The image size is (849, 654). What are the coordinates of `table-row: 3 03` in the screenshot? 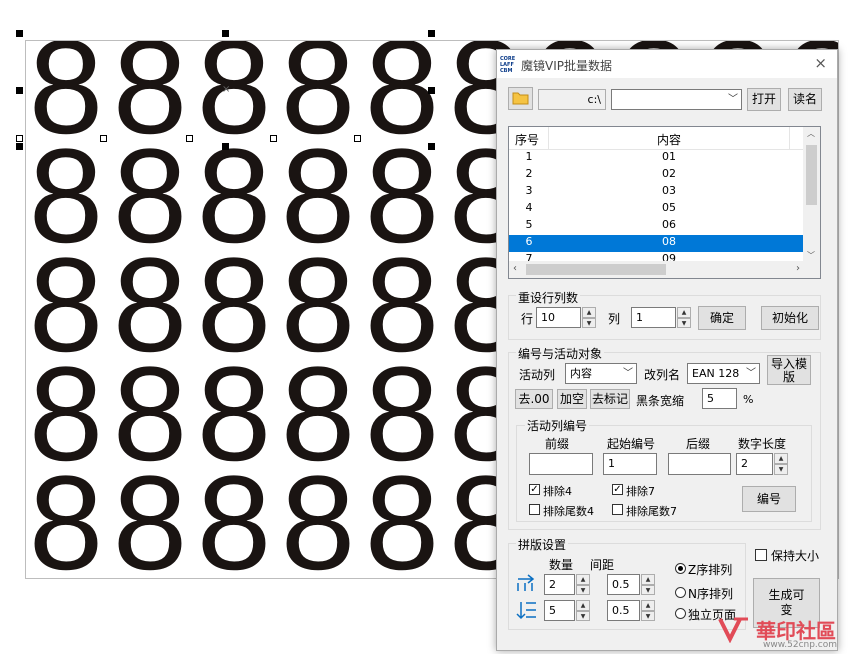 It's located at (657, 192).